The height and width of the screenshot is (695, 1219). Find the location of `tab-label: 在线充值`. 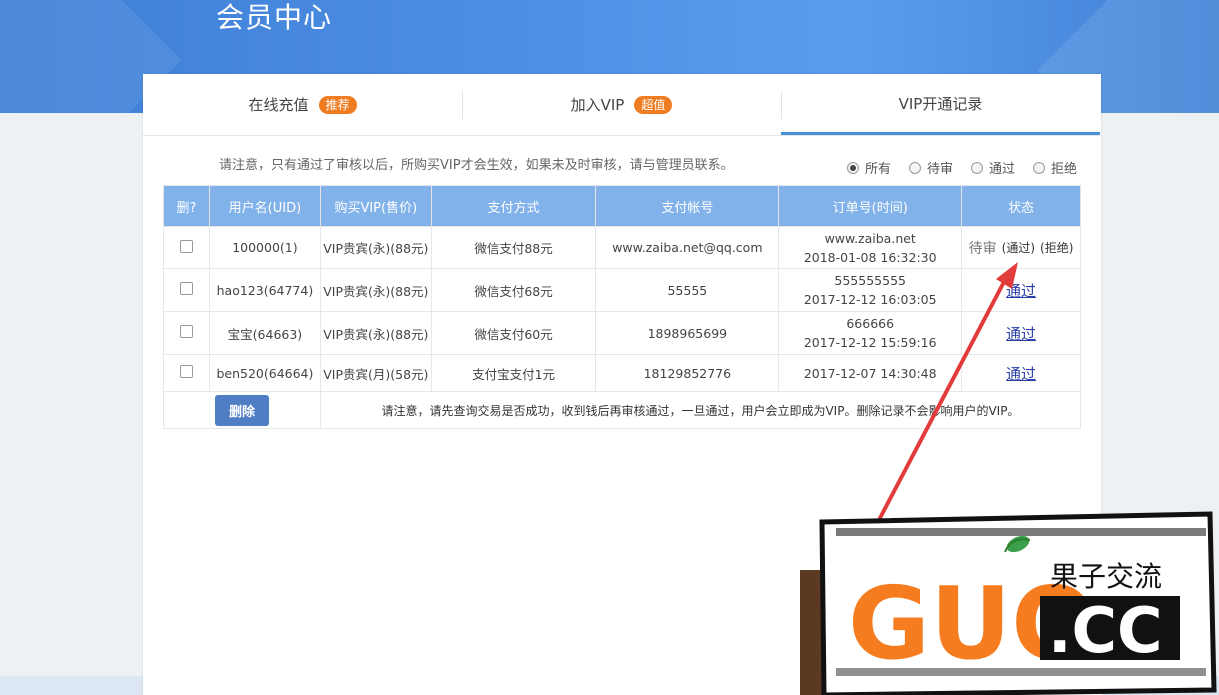

tab-label: 在线充值 is located at coordinates (278, 105).